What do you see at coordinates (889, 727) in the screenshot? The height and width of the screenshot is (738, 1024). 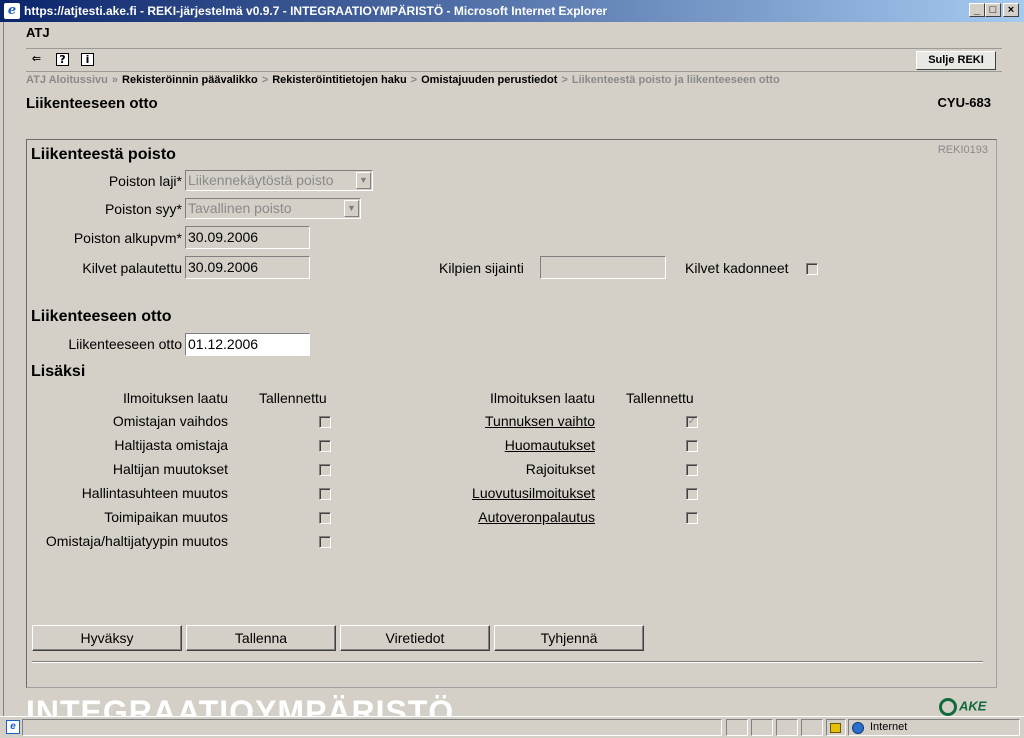 I see `zone-label: Internet` at bounding box center [889, 727].